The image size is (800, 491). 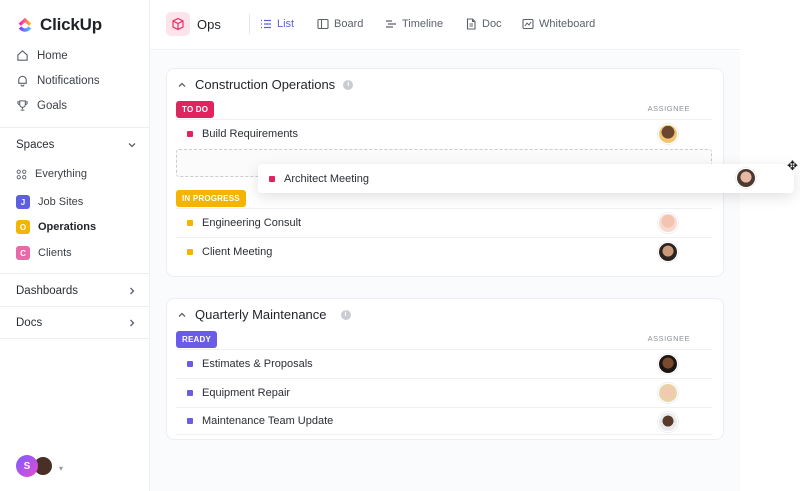 What do you see at coordinates (178, 24) in the screenshot?
I see `cube-icon` at bounding box center [178, 24].